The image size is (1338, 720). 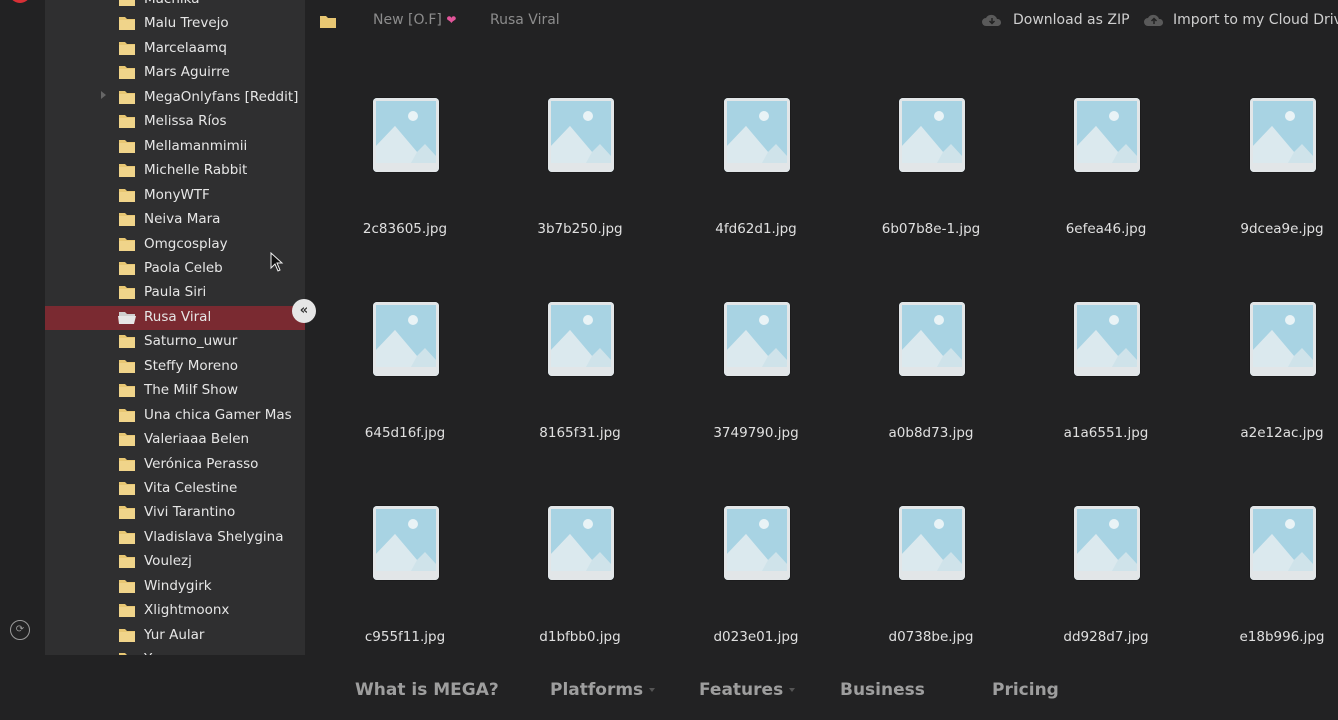 What do you see at coordinates (1025, 690) in the screenshot?
I see `nav-pricing: Pricing` at bounding box center [1025, 690].